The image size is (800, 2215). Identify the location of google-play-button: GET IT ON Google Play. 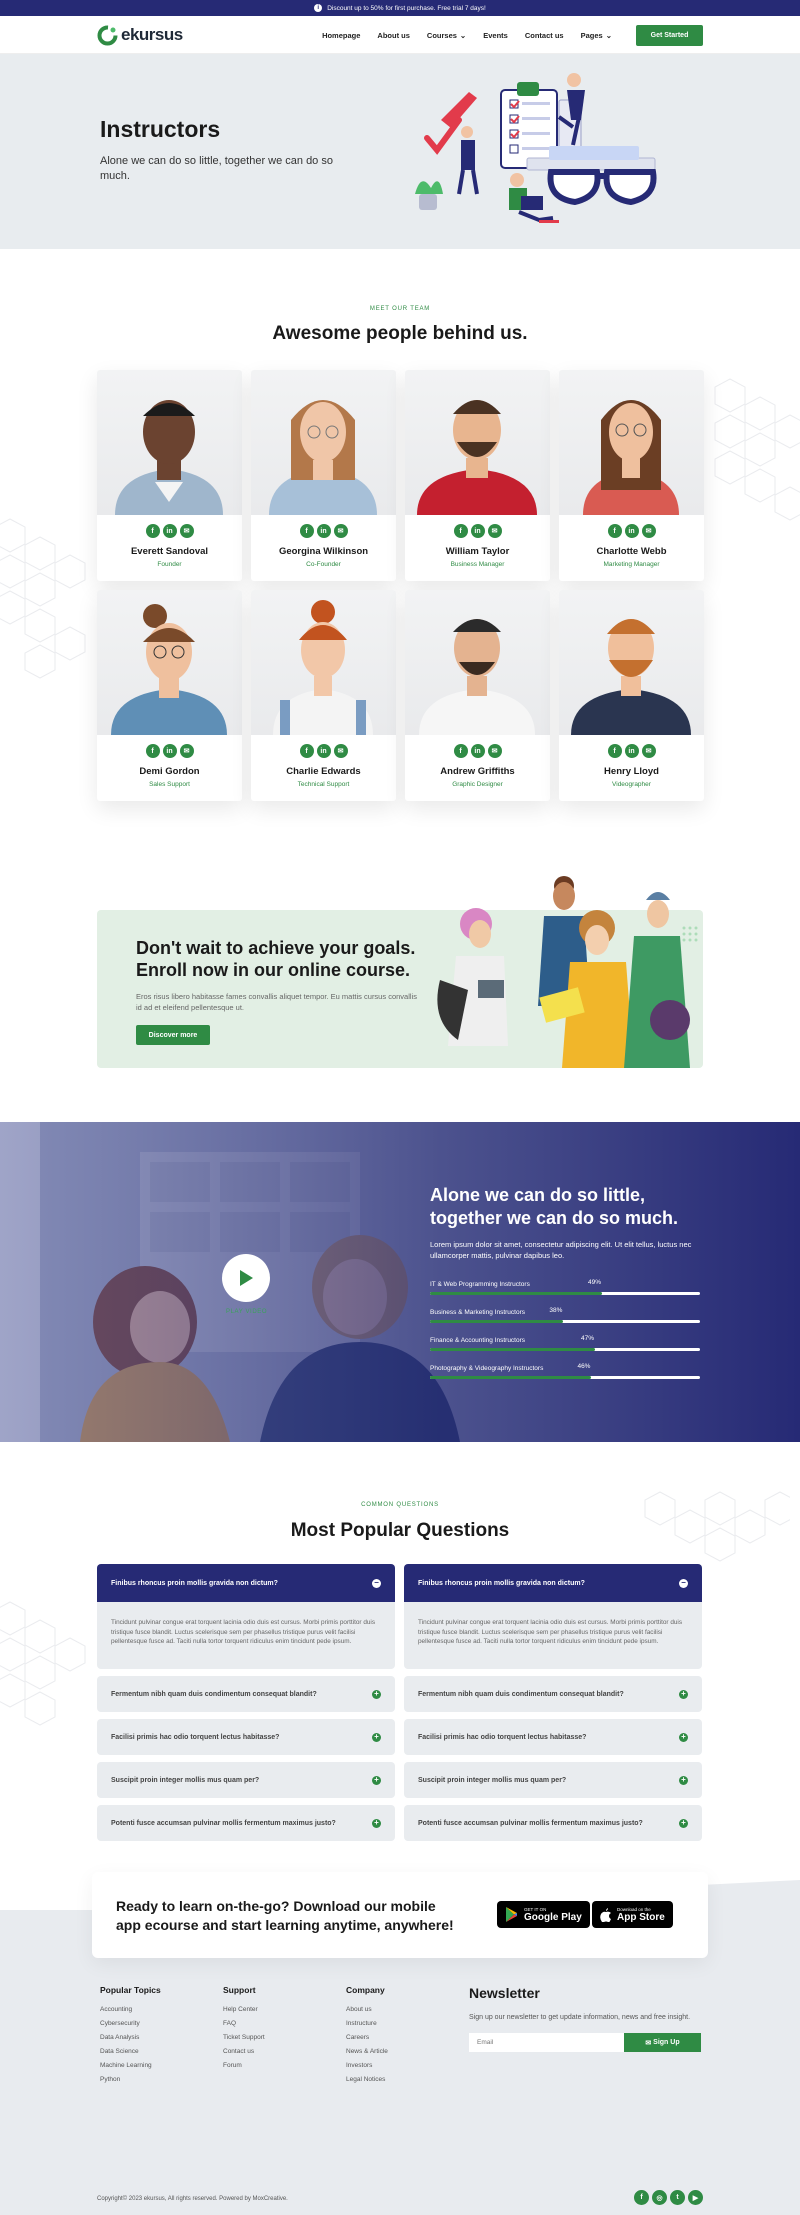
(543, 1914).